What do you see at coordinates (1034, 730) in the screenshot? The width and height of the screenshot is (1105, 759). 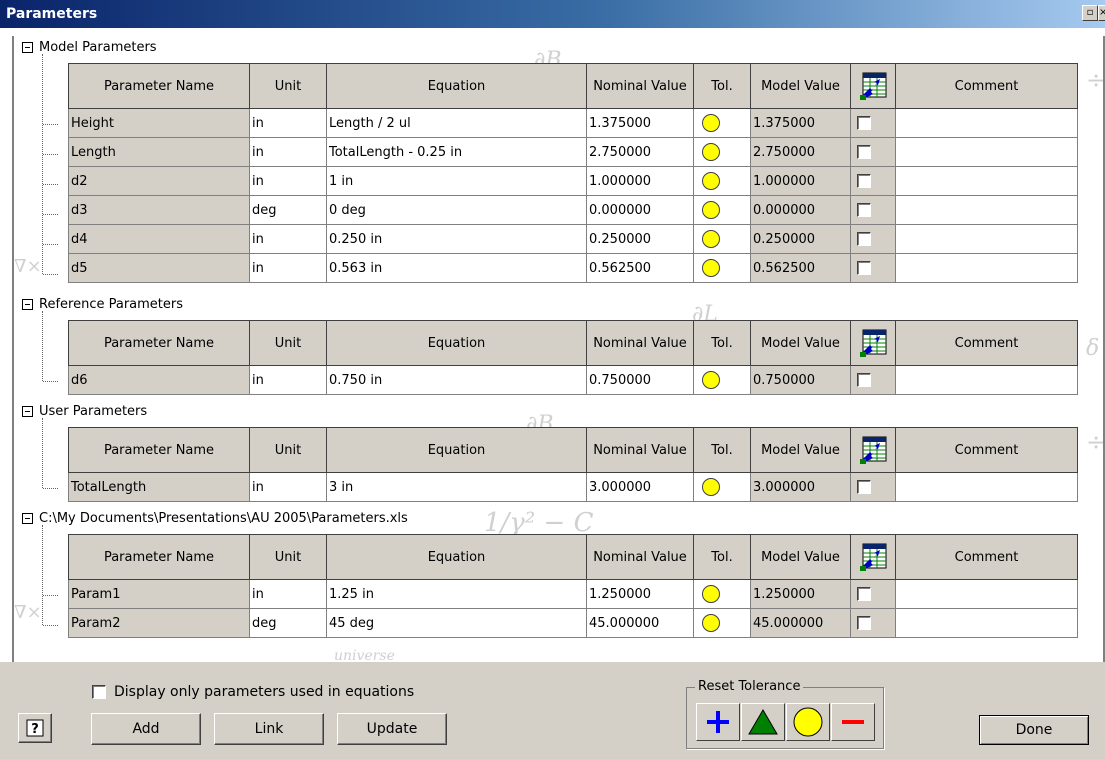 I see `done-button: Done` at bounding box center [1034, 730].